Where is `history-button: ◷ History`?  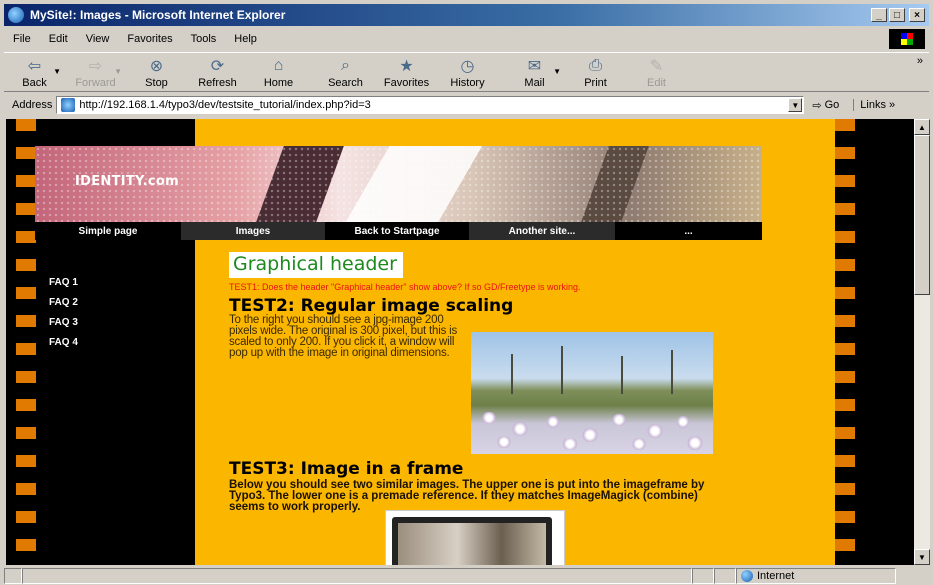 history-button: ◷ History is located at coordinates (467, 72).